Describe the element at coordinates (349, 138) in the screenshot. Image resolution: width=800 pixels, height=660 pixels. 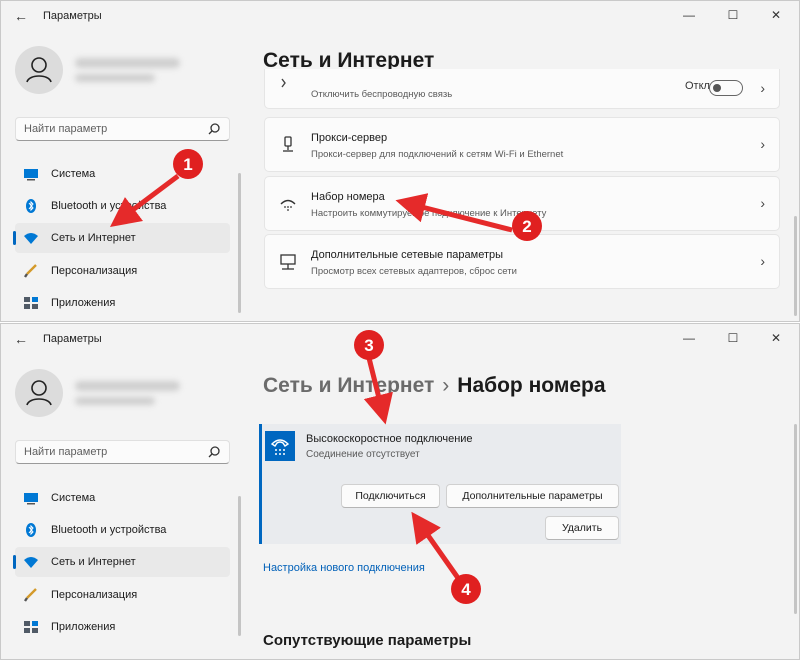
I see `card-title: Прокси-сервер` at that location.